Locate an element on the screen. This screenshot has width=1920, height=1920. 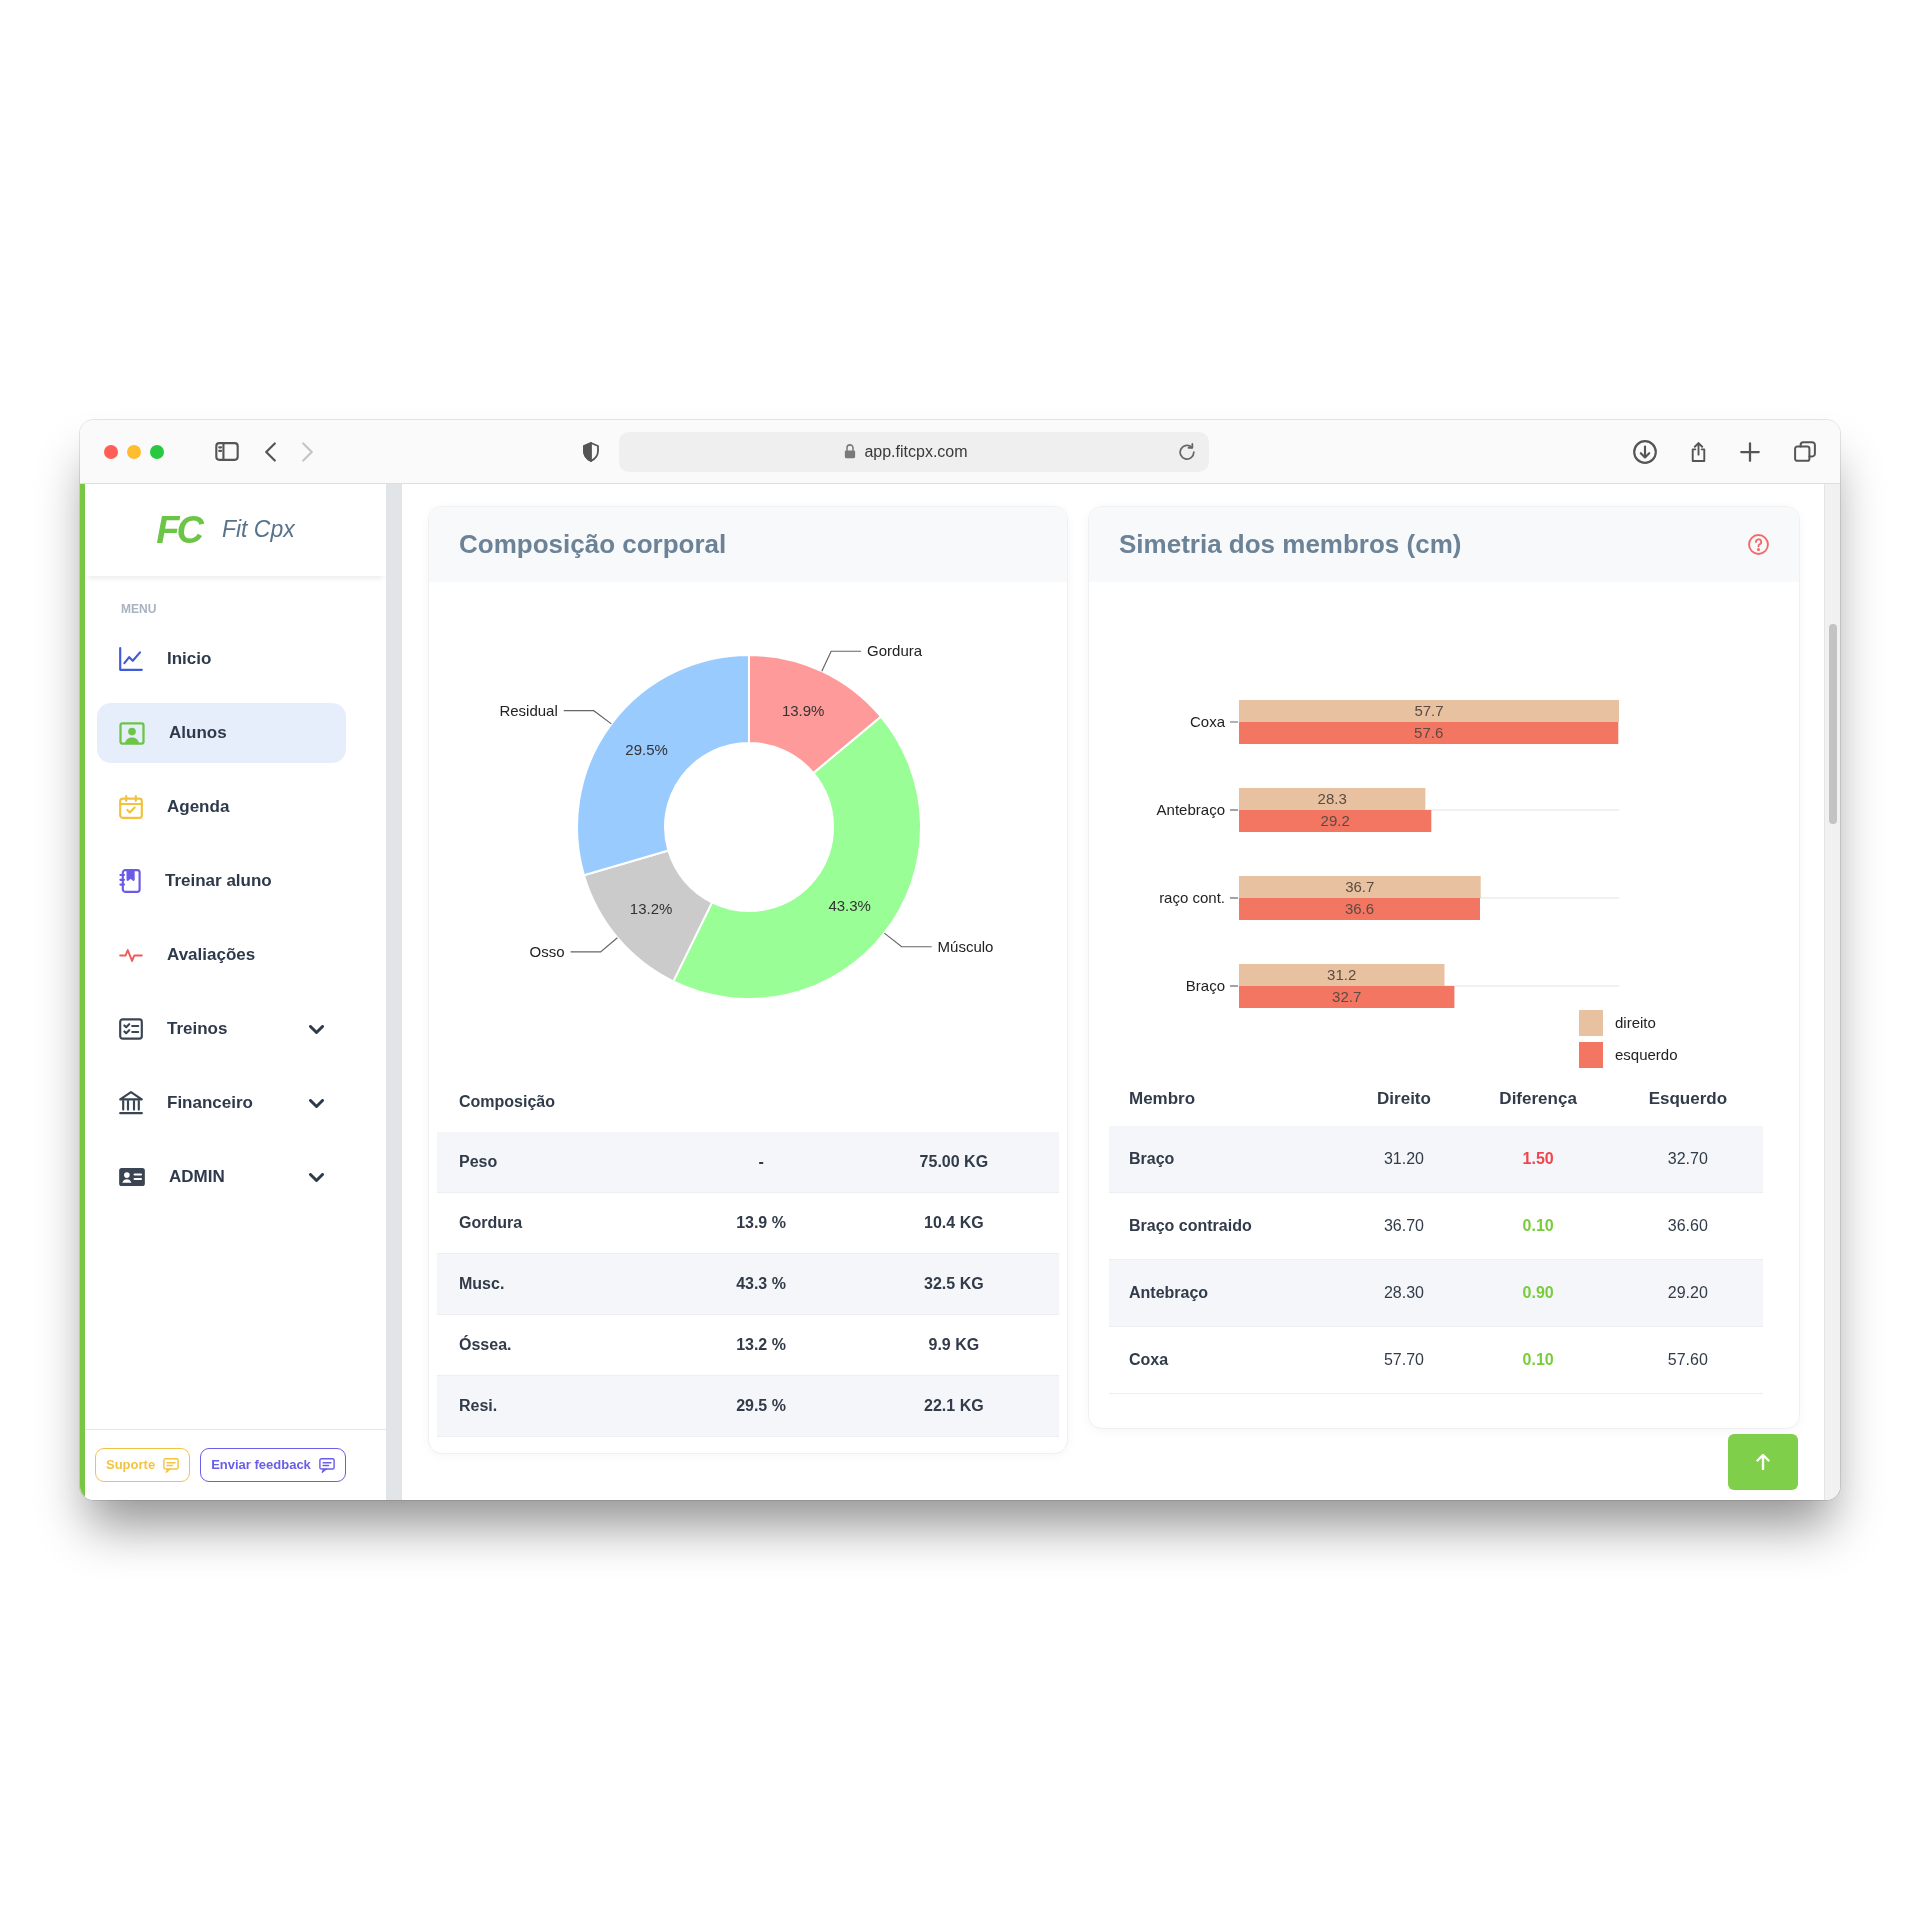
share-icon is located at coordinates (1698, 451).